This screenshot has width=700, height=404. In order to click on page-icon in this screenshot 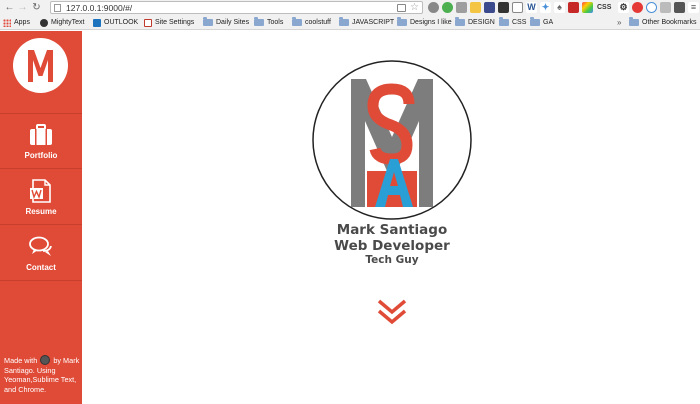, I will do `click(57, 8)`.